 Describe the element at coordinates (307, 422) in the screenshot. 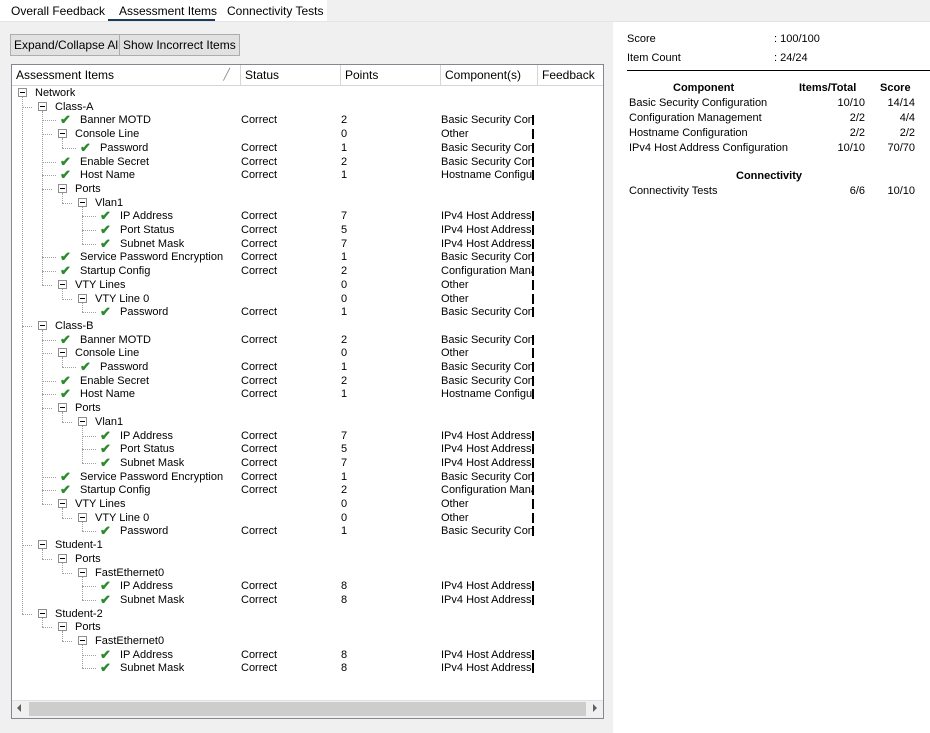

I see `tree-row: Vlan1` at that location.